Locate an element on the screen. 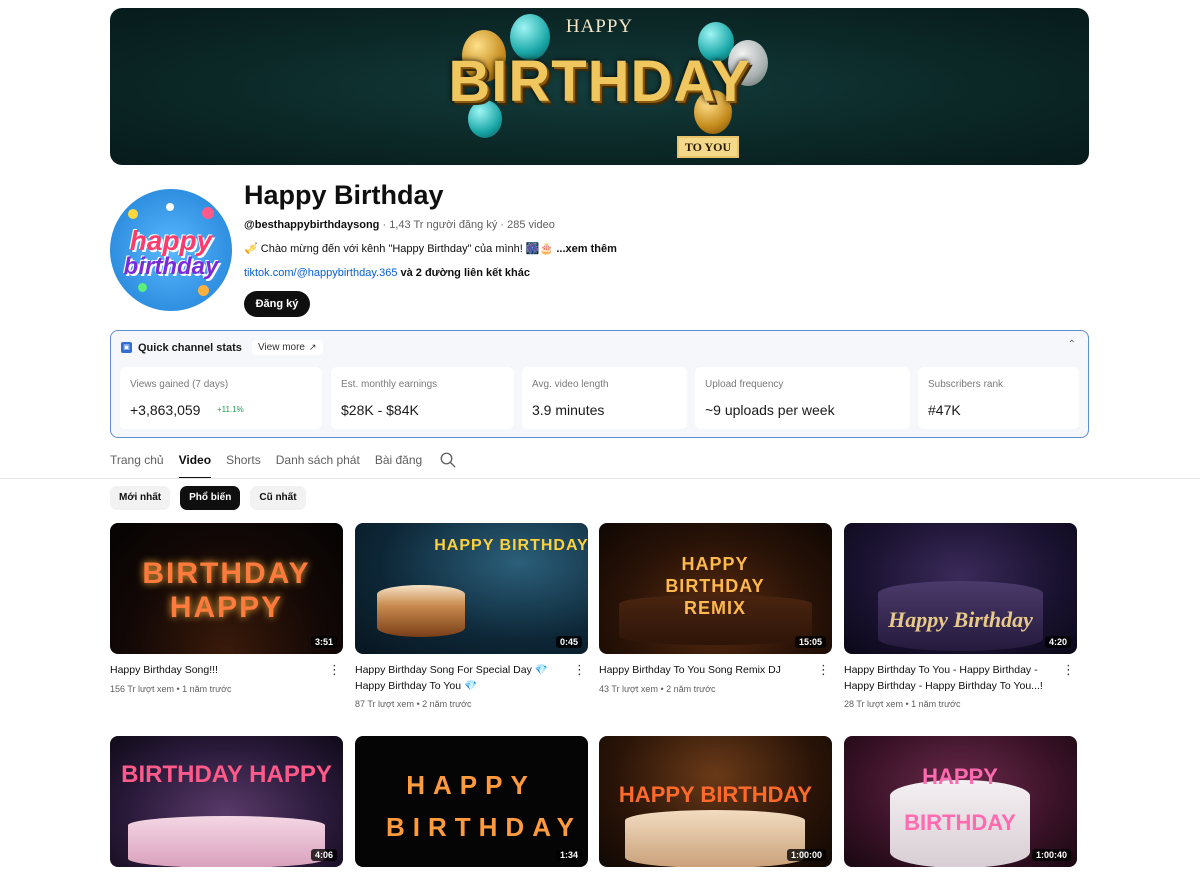 This screenshot has width=1200, height=873. stat-card-earnings: Est. monthly earnings $28K - $84K is located at coordinates (422, 398).